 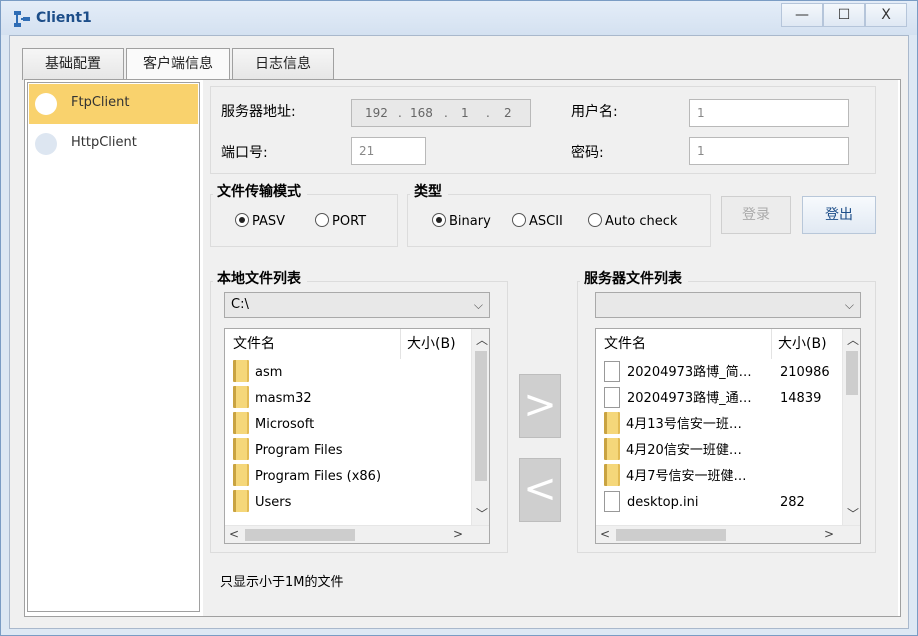 I want to click on server-path-select: ⌵, so click(x=728, y=305).